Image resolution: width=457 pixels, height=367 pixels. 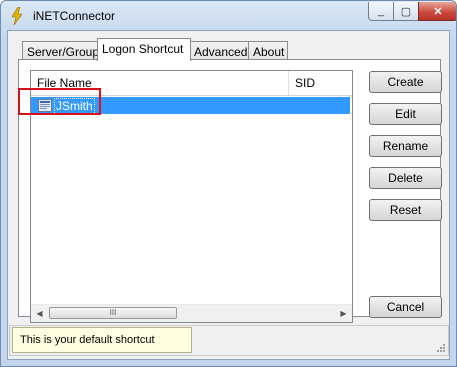 I want to click on create-button: Create, so click(x=405, y=82).